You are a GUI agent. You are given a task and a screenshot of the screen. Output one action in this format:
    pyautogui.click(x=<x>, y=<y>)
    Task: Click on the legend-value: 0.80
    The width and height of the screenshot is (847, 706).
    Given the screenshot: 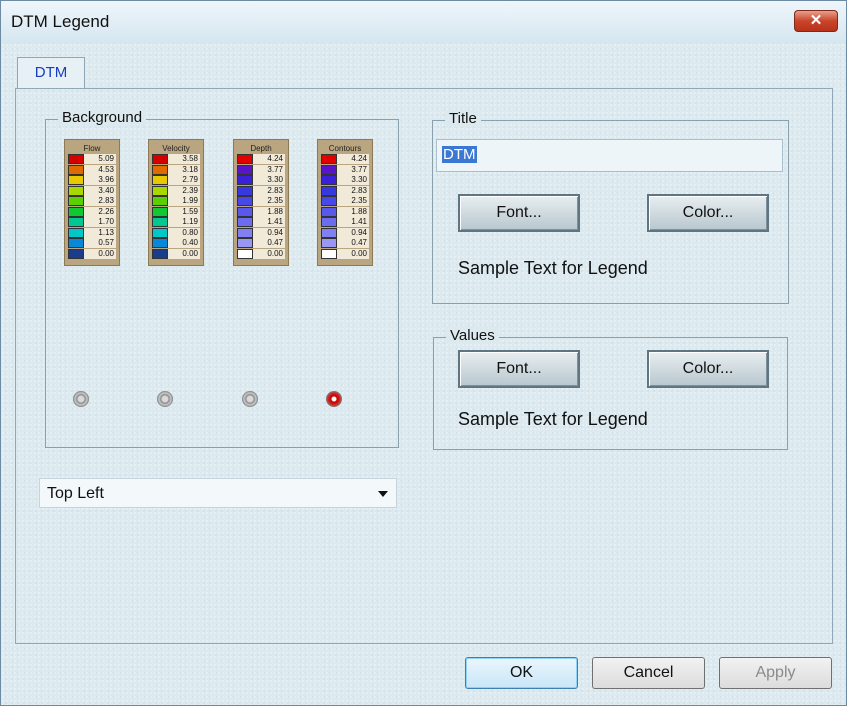 What is the action you would take?
    pyautogui.click(x=184, y=232)
    